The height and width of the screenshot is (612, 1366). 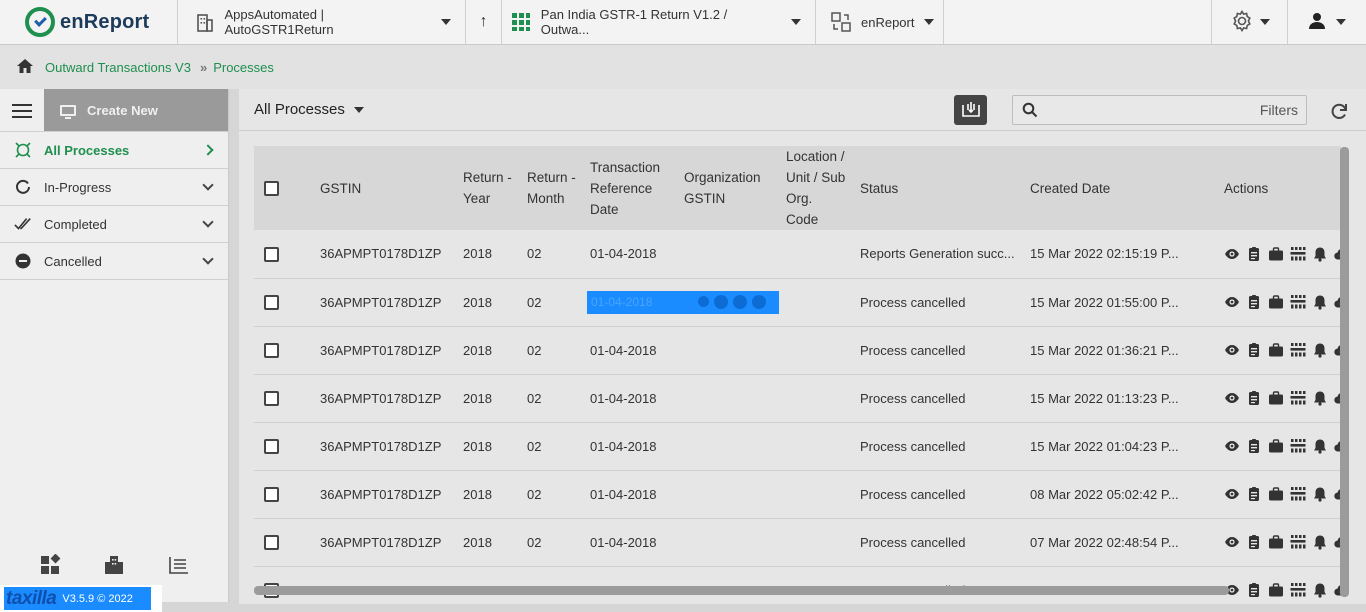 I want to click on cell-actions, so click(x=1279, y=302).